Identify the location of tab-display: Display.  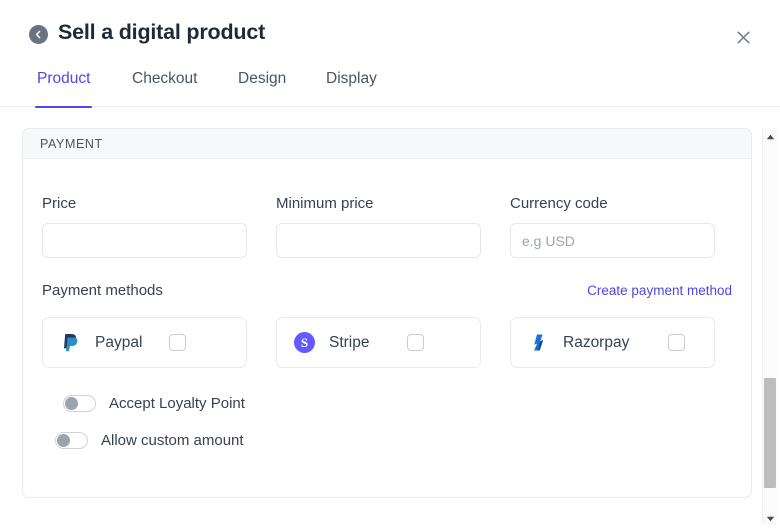
(351, 88).